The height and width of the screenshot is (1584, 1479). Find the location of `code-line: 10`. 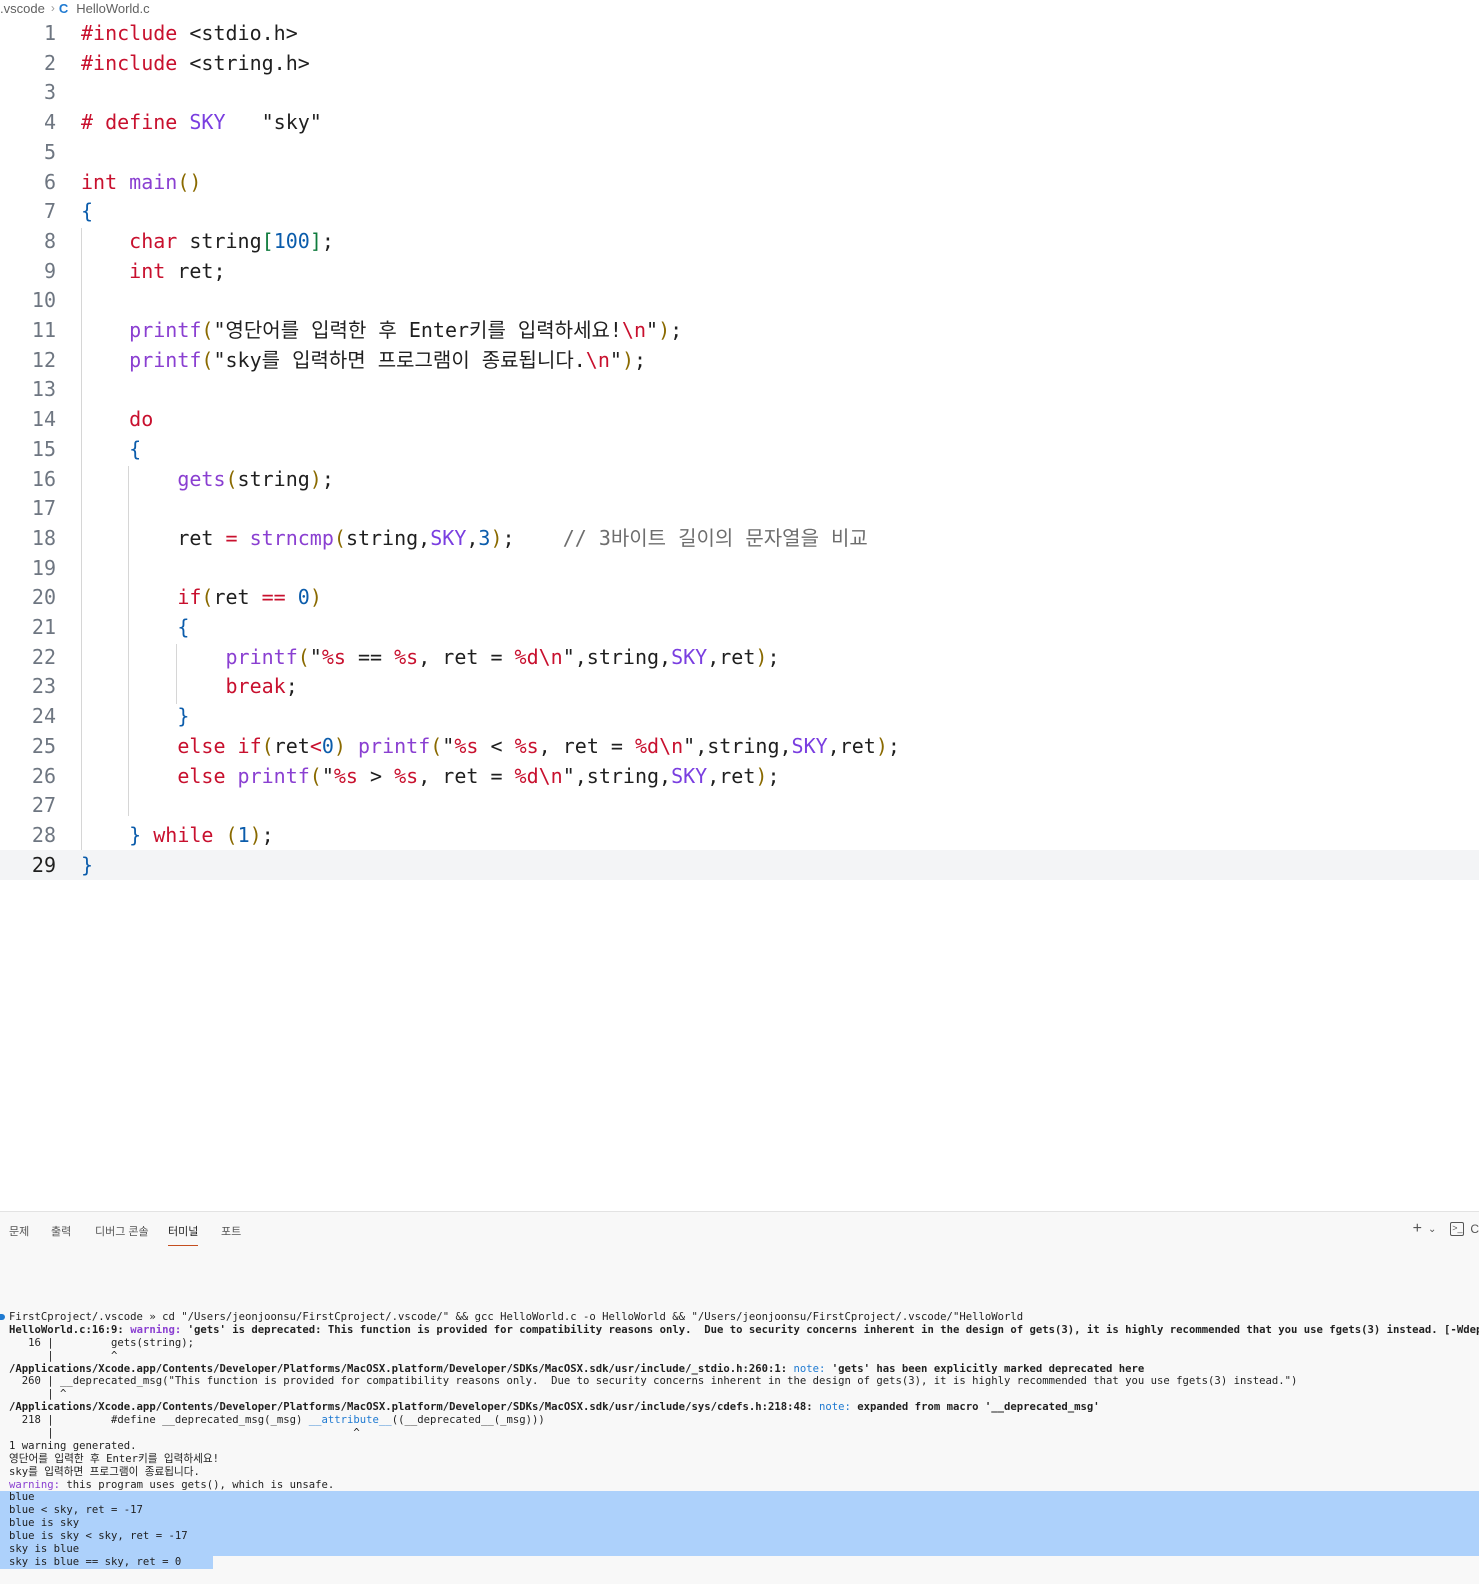

code-line: 10 is located at coordinates (739, 300).